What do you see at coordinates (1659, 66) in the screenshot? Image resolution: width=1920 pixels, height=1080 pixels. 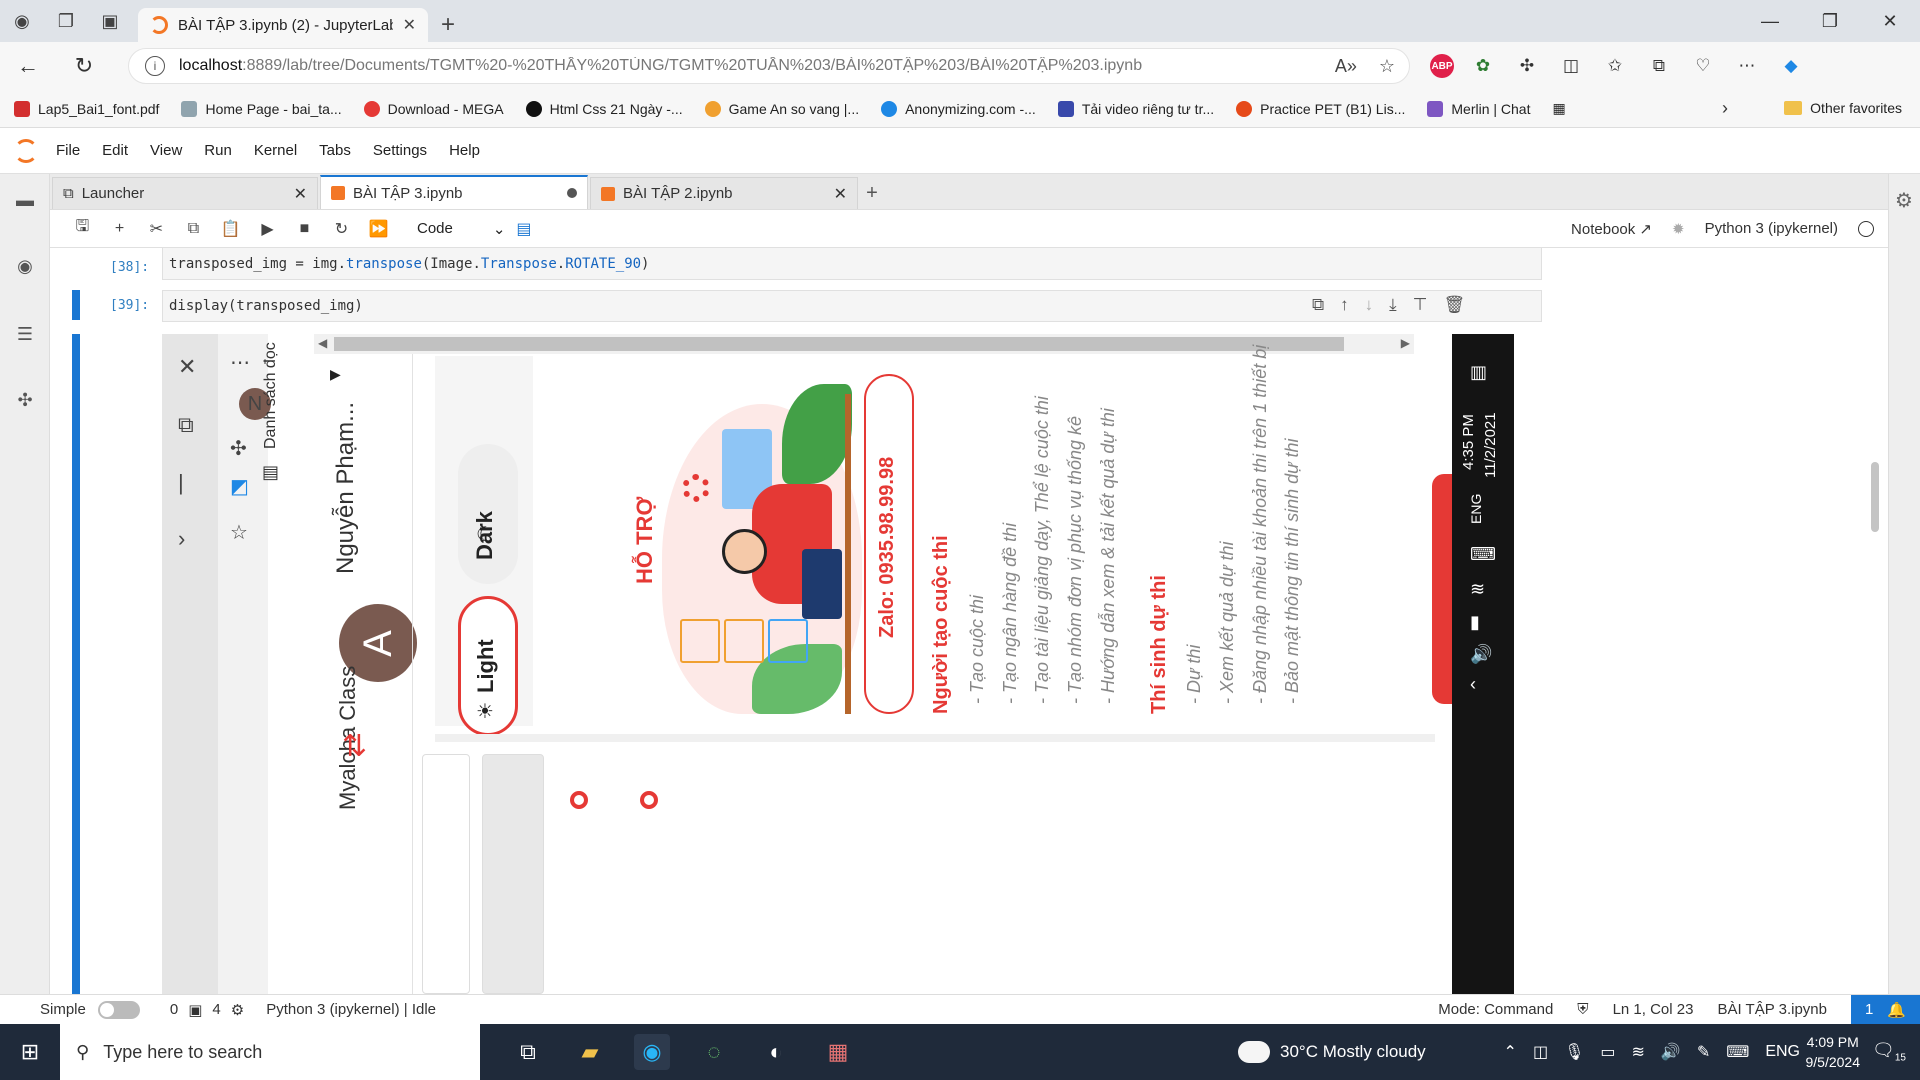 I see `collections-icon: ⧉` at bounding box center [1659, 66].